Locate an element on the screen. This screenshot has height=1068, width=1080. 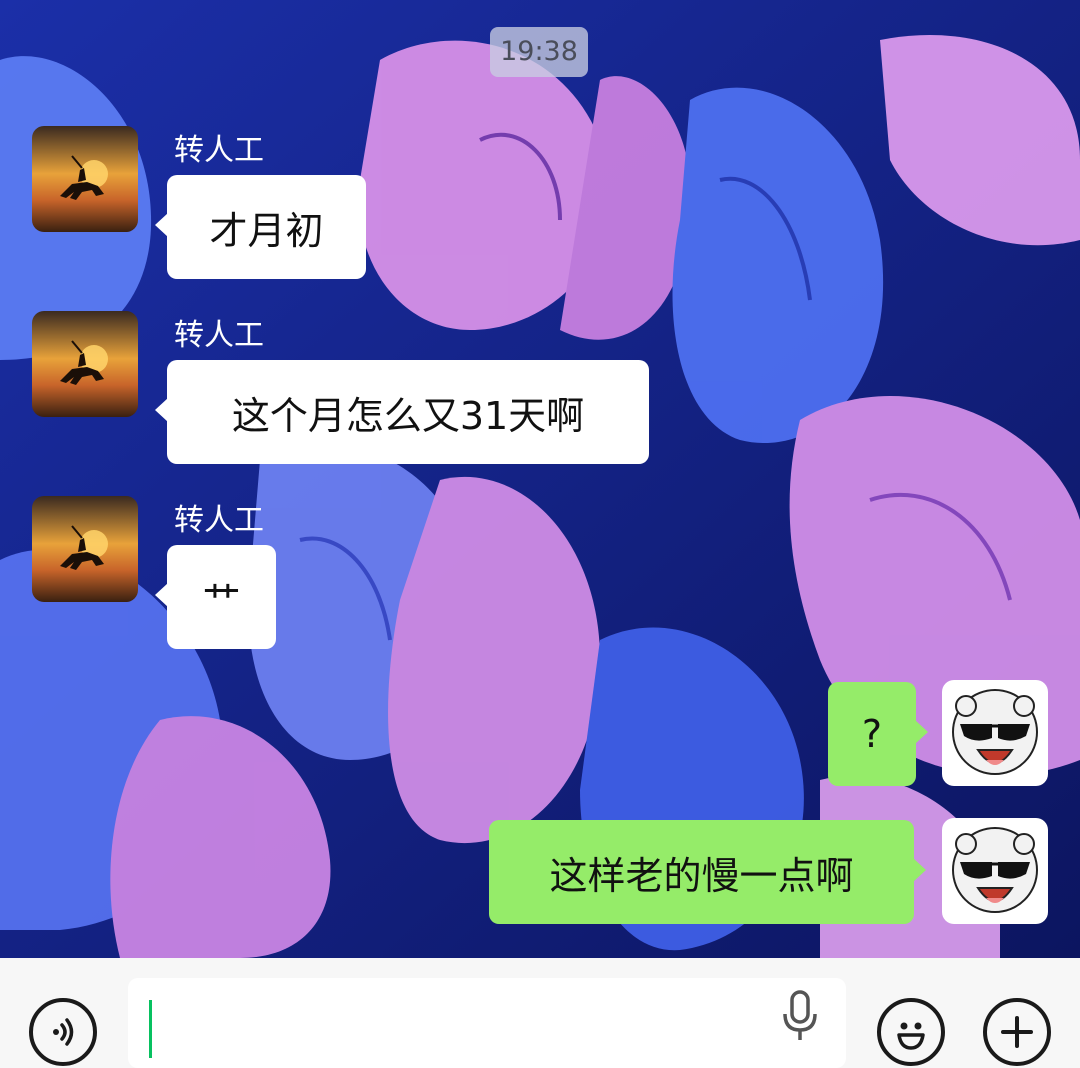
message-bubble: 这样老的慢一点啊 is located at coordinates (707, 872).